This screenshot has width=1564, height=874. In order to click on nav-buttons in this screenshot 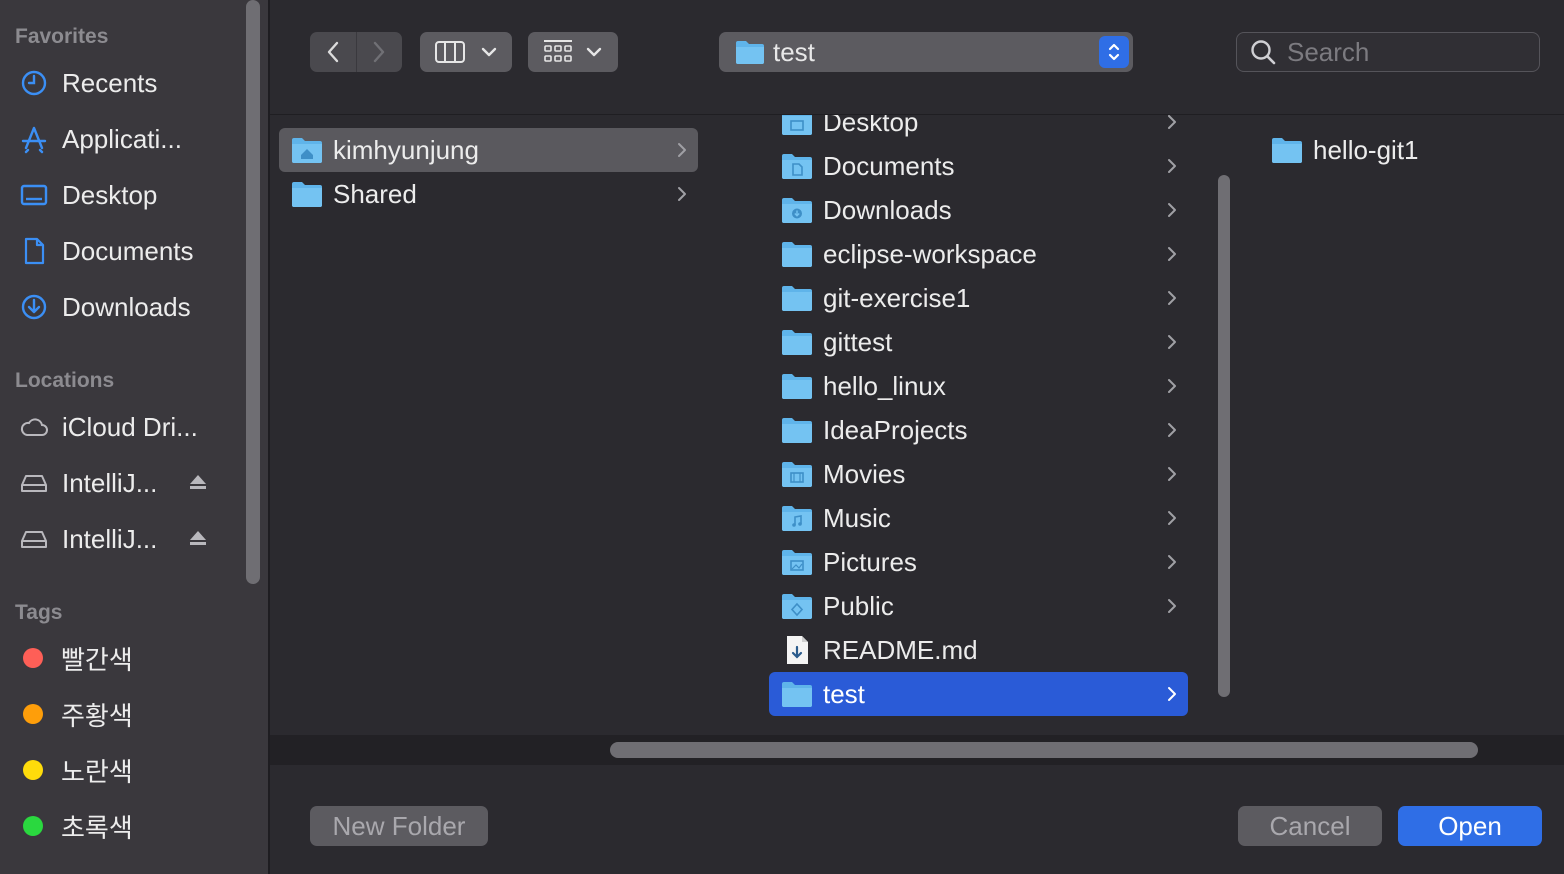, I will do `click(356, 52)`.